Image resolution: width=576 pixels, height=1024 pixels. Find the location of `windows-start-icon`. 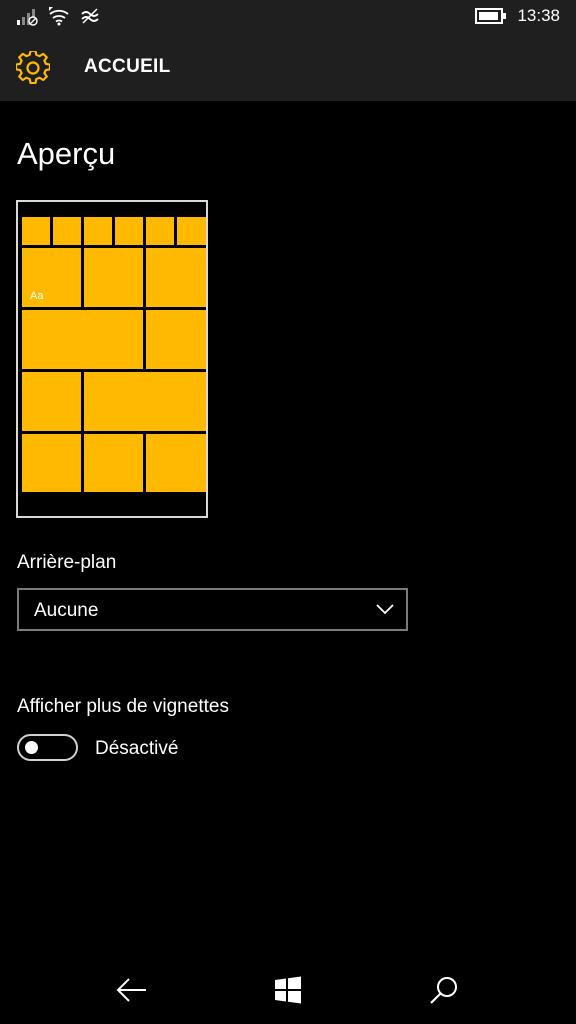

windows-start-icon is located at coordinates (288, 990).